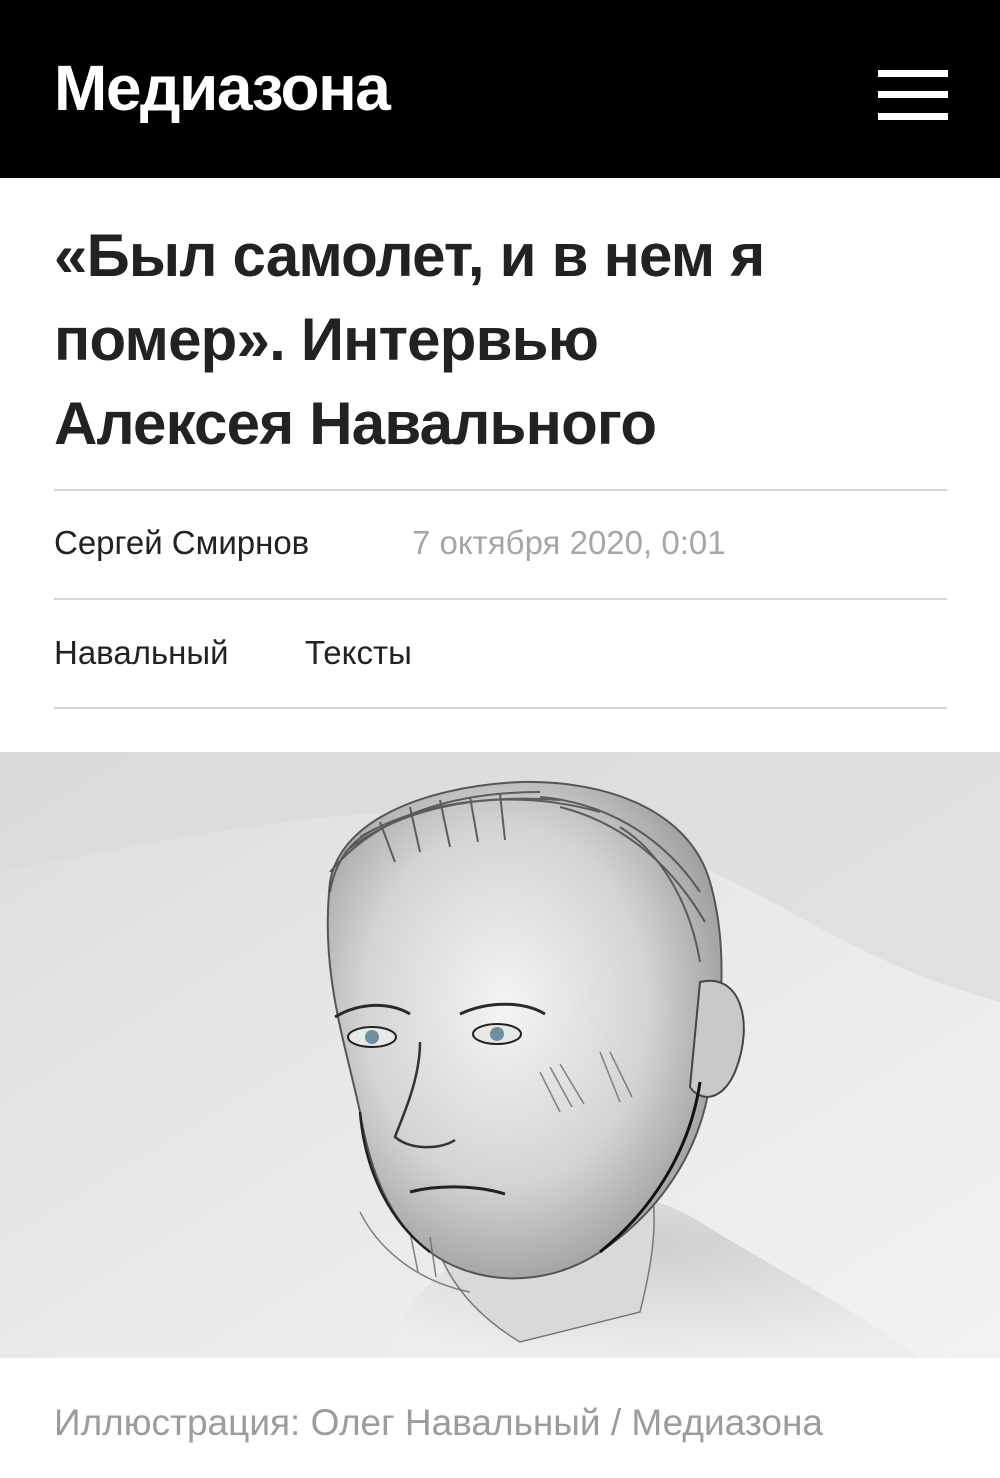  I want to click on hamburger-menu-icon, so click(913, 95).